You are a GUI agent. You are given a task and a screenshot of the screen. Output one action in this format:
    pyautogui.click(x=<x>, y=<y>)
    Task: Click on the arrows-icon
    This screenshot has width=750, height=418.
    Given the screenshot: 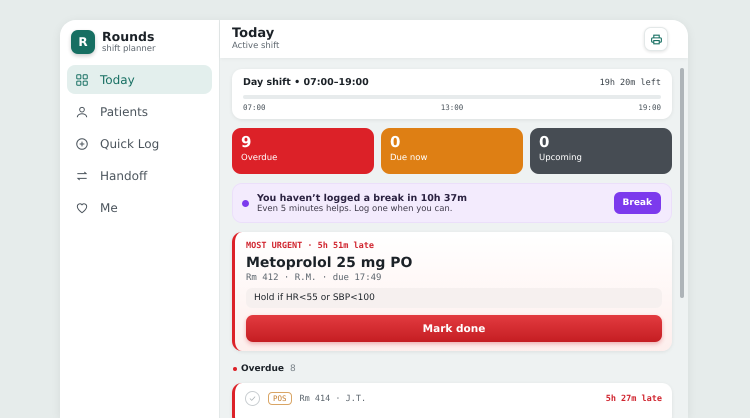 What is the action you would take?
    pyautogui.click(x=82, y=175)
    